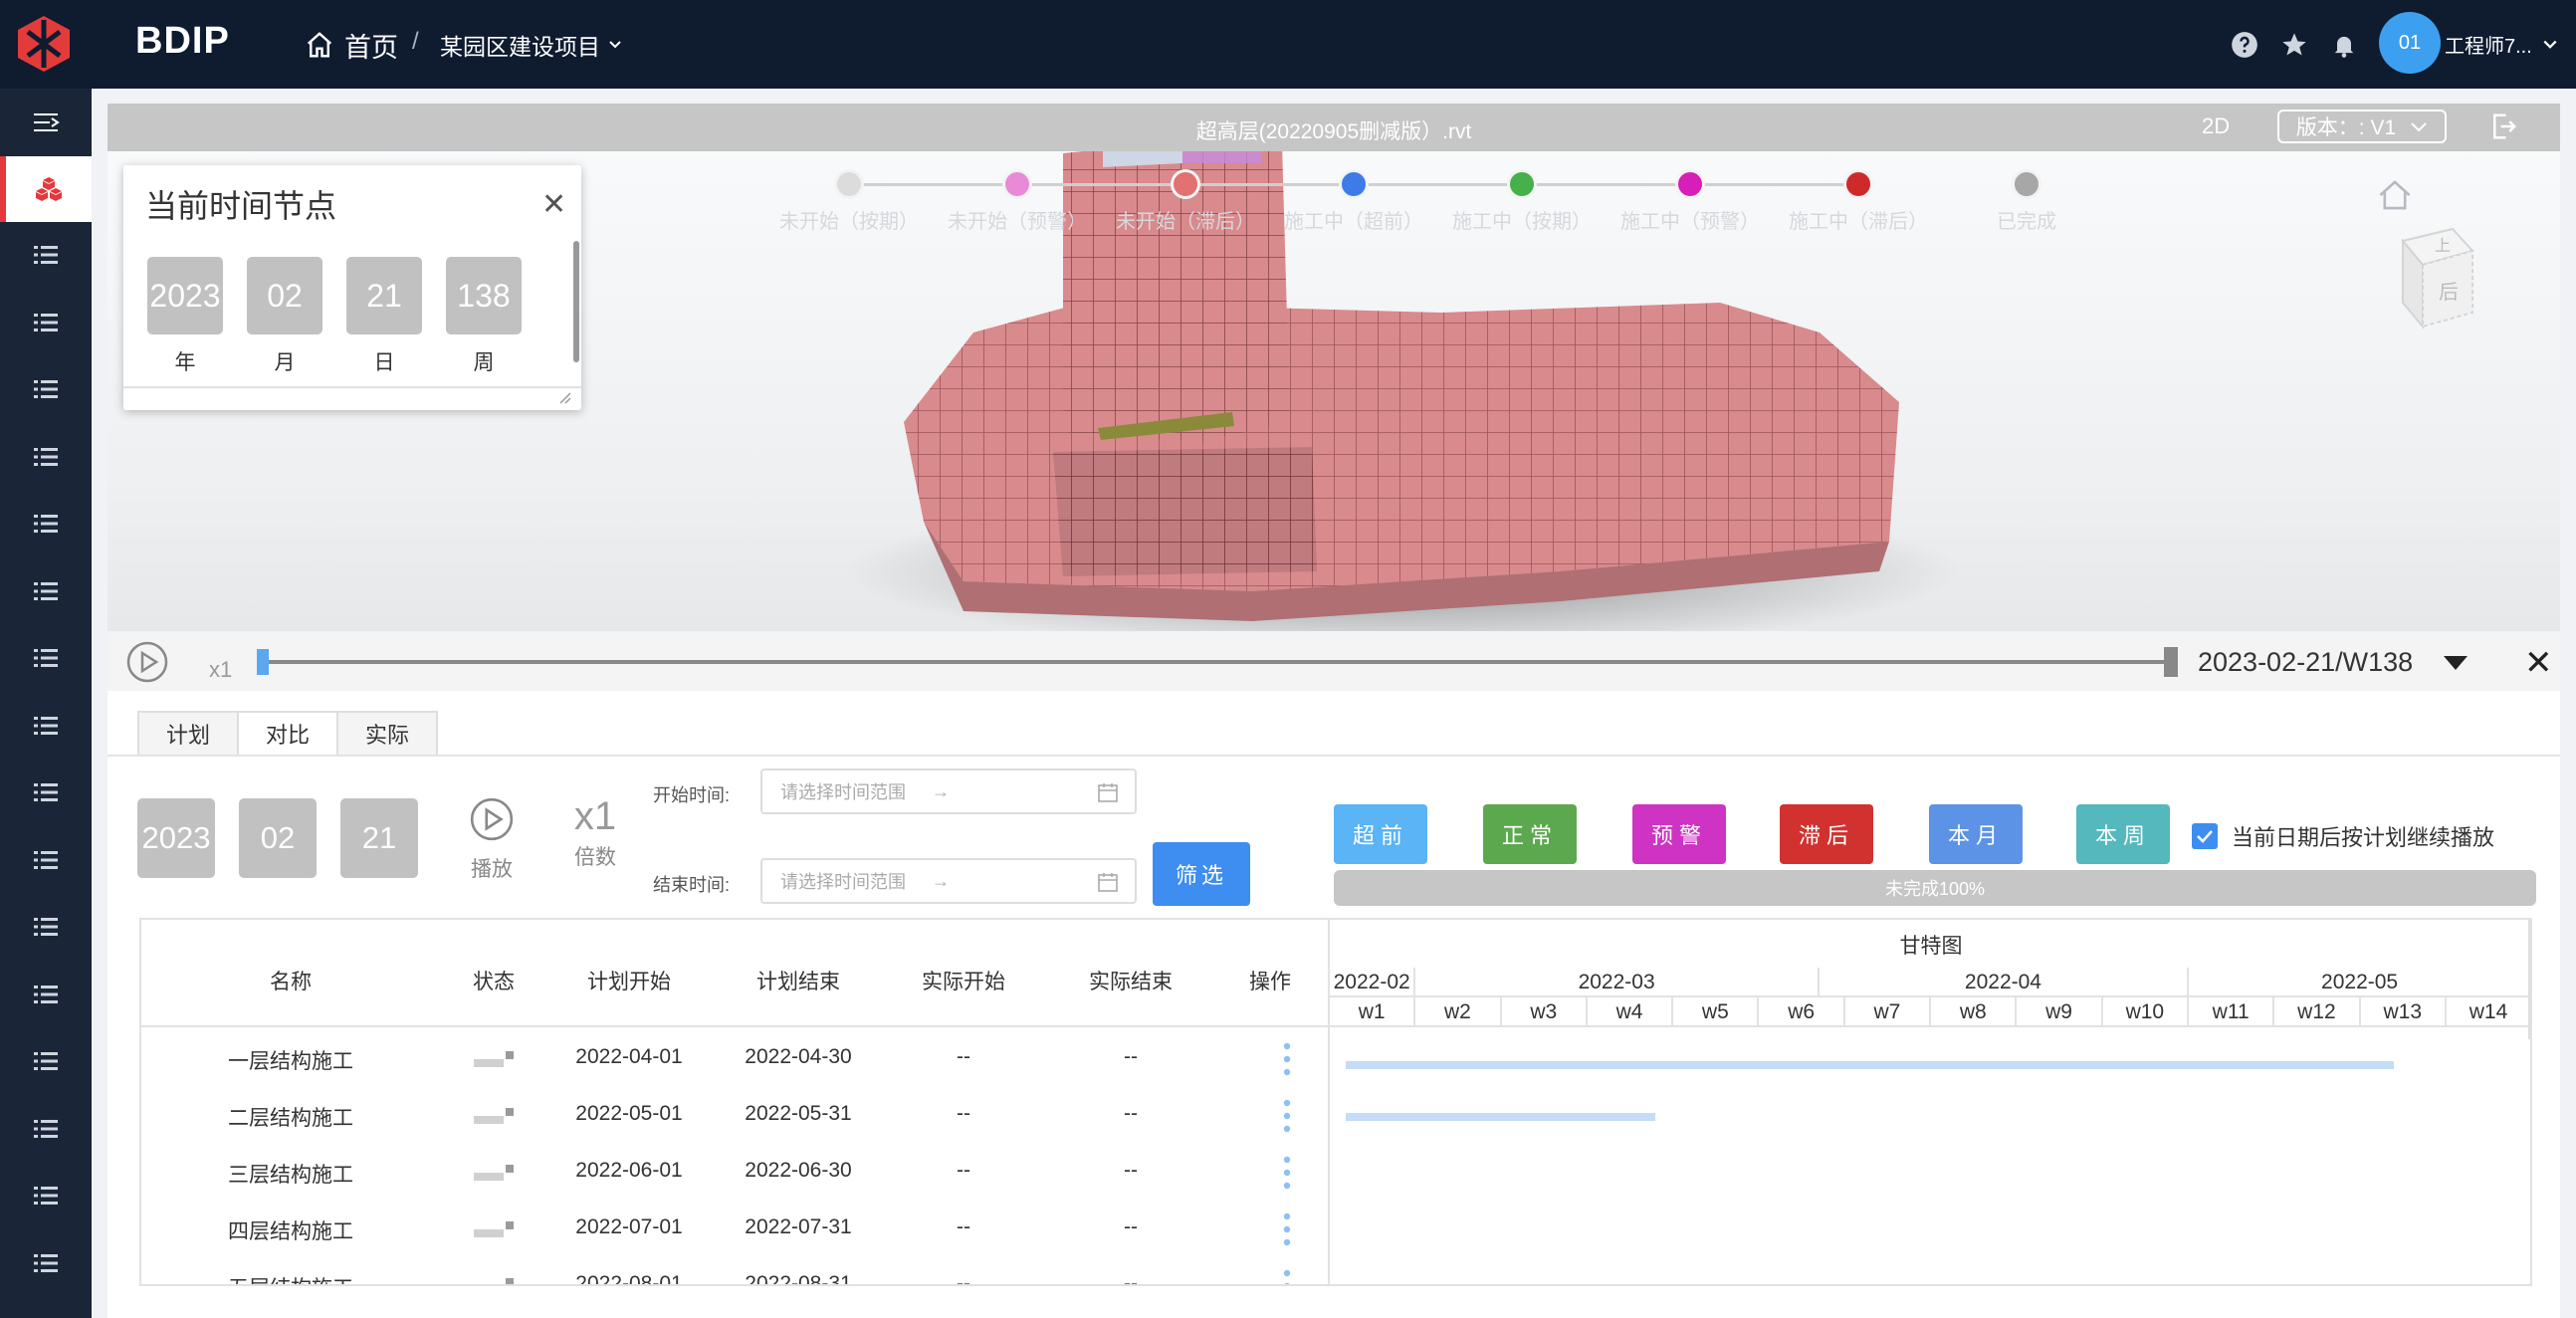 This screenshot has height=1318, width=2576. I want to click on status-filter-button: 超前, so click(1380, 834).